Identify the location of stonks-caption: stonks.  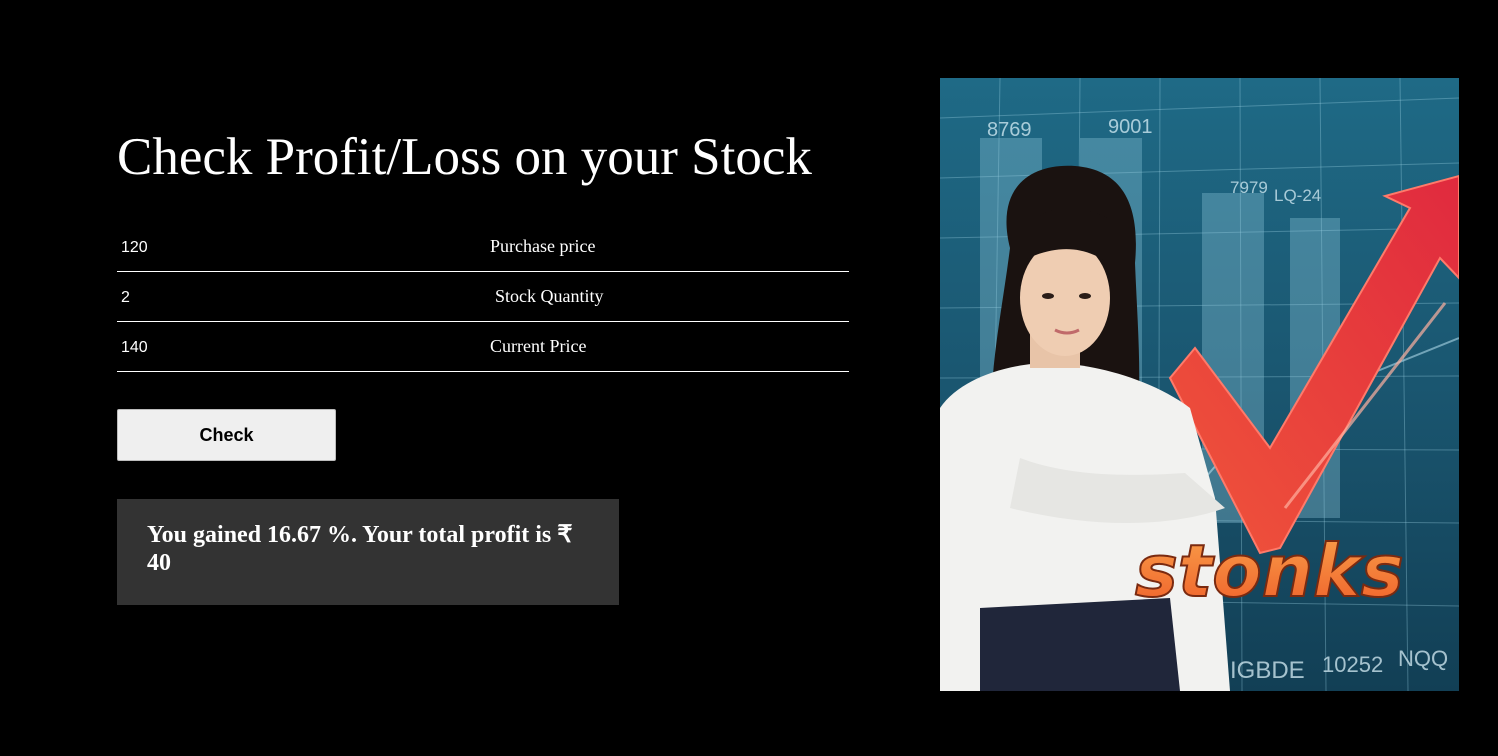
(1269, 571).